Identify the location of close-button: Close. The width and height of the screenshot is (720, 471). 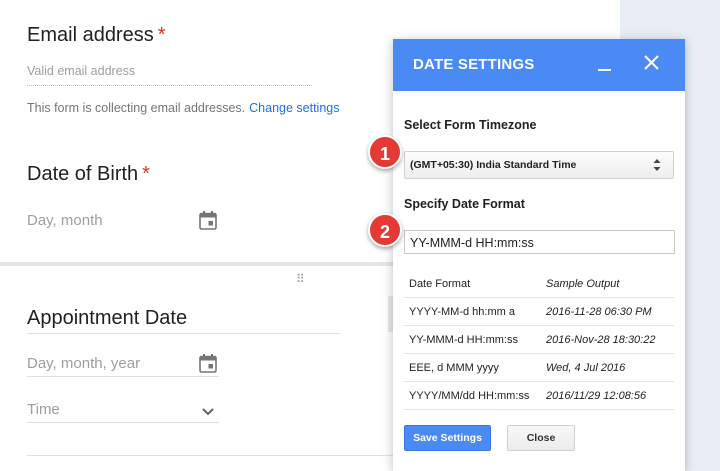
(541, 438).